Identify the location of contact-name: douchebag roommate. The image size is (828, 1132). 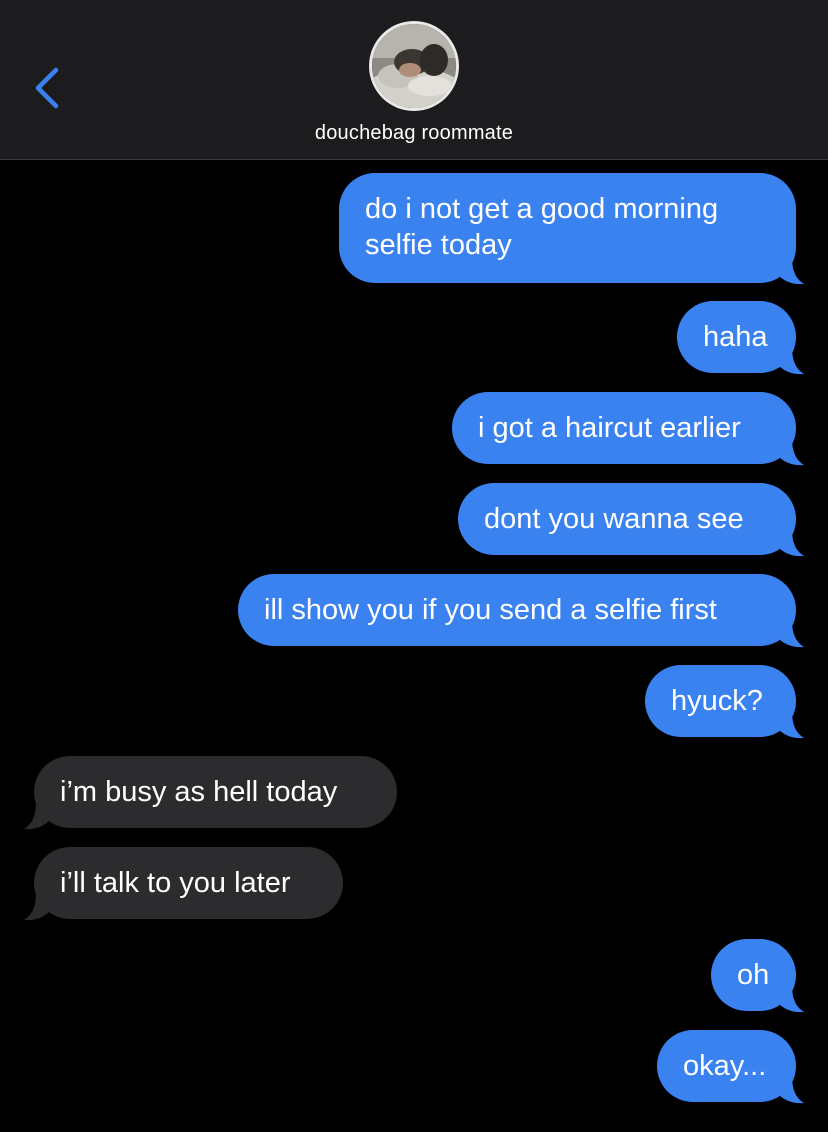
(414, 133).